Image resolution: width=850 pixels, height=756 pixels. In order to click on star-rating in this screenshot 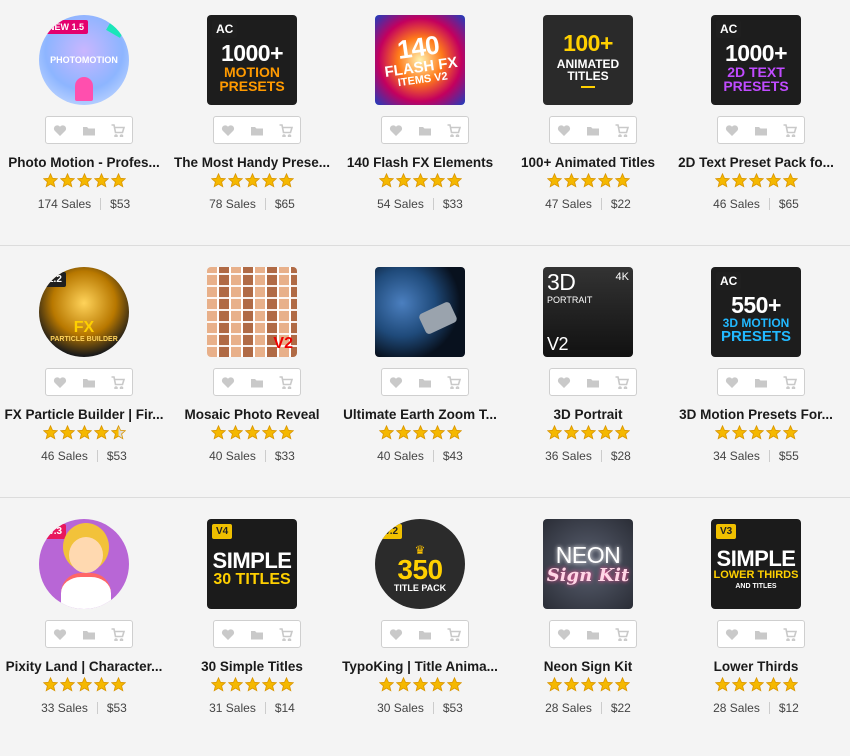, I will do `click(252, 684)`.